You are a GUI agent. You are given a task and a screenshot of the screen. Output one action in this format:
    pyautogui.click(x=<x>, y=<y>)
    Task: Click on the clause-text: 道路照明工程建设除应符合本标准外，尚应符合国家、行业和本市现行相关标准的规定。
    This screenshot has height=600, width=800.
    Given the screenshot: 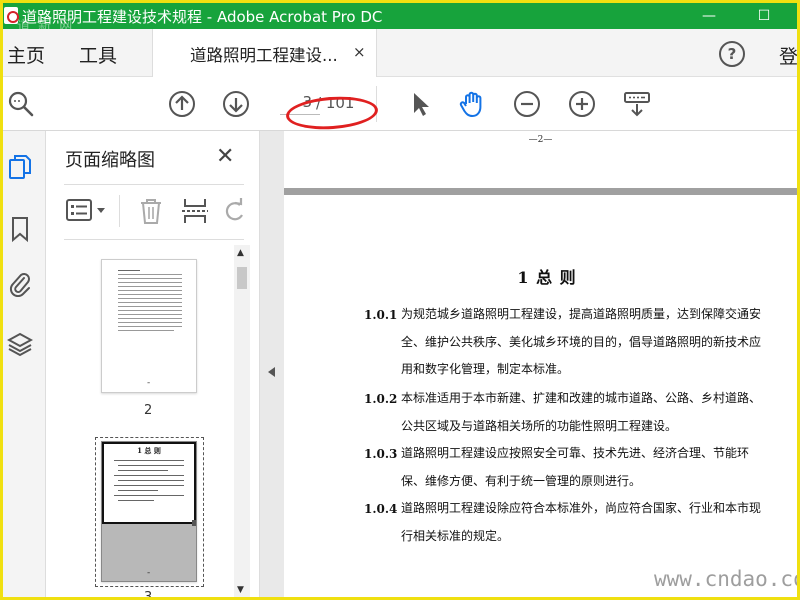 What is the action you would take?
    pyautogui.click(x=581, y=522)
    